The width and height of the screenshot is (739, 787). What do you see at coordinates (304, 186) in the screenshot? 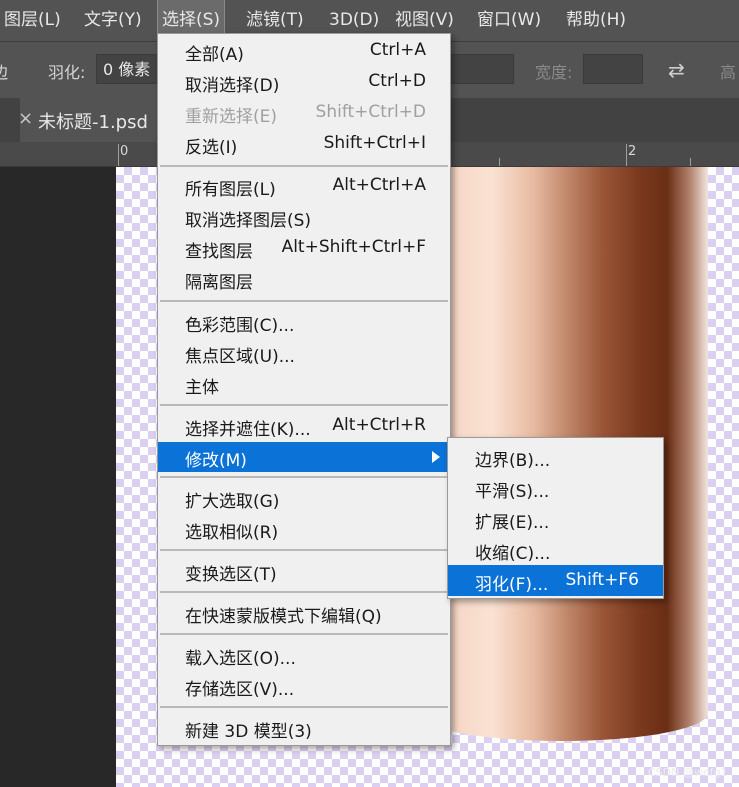
I see `menu-item-all-layers: 所有图层(L) Alt+Ctrl+A` at bounding box center [304, 186].